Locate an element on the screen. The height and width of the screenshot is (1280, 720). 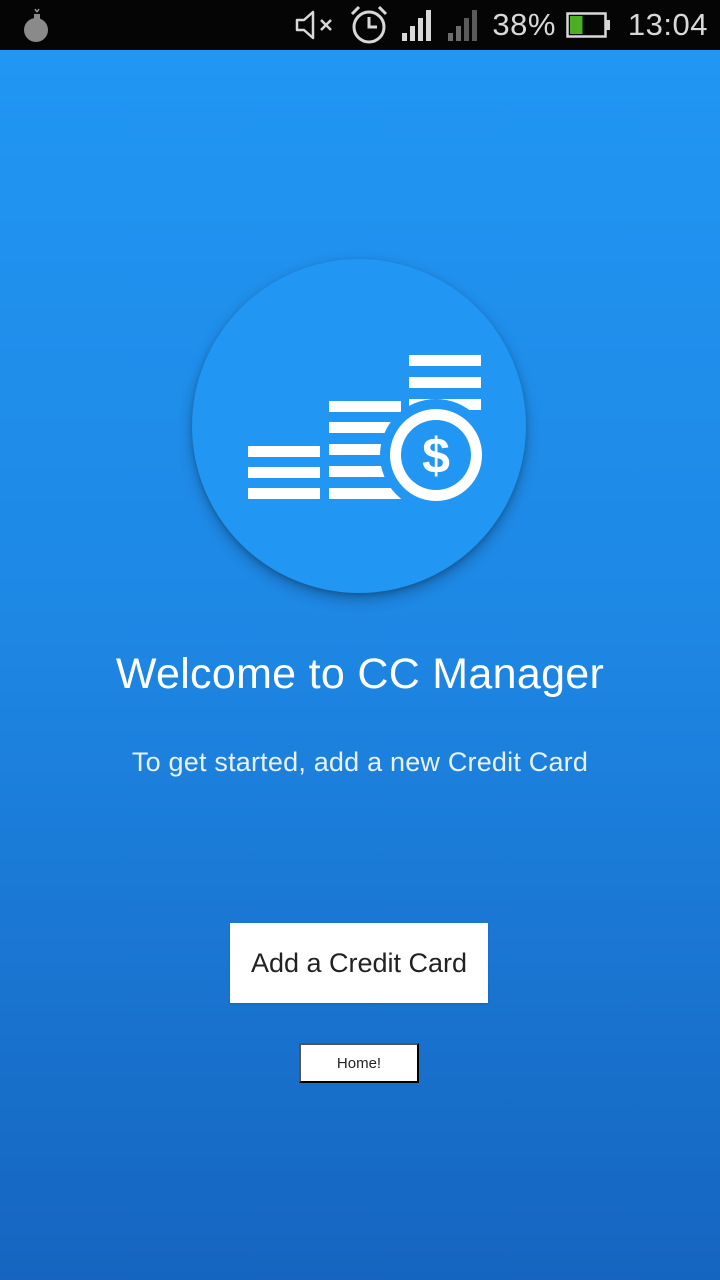
battery-icon is located at coordinates (589, 25).